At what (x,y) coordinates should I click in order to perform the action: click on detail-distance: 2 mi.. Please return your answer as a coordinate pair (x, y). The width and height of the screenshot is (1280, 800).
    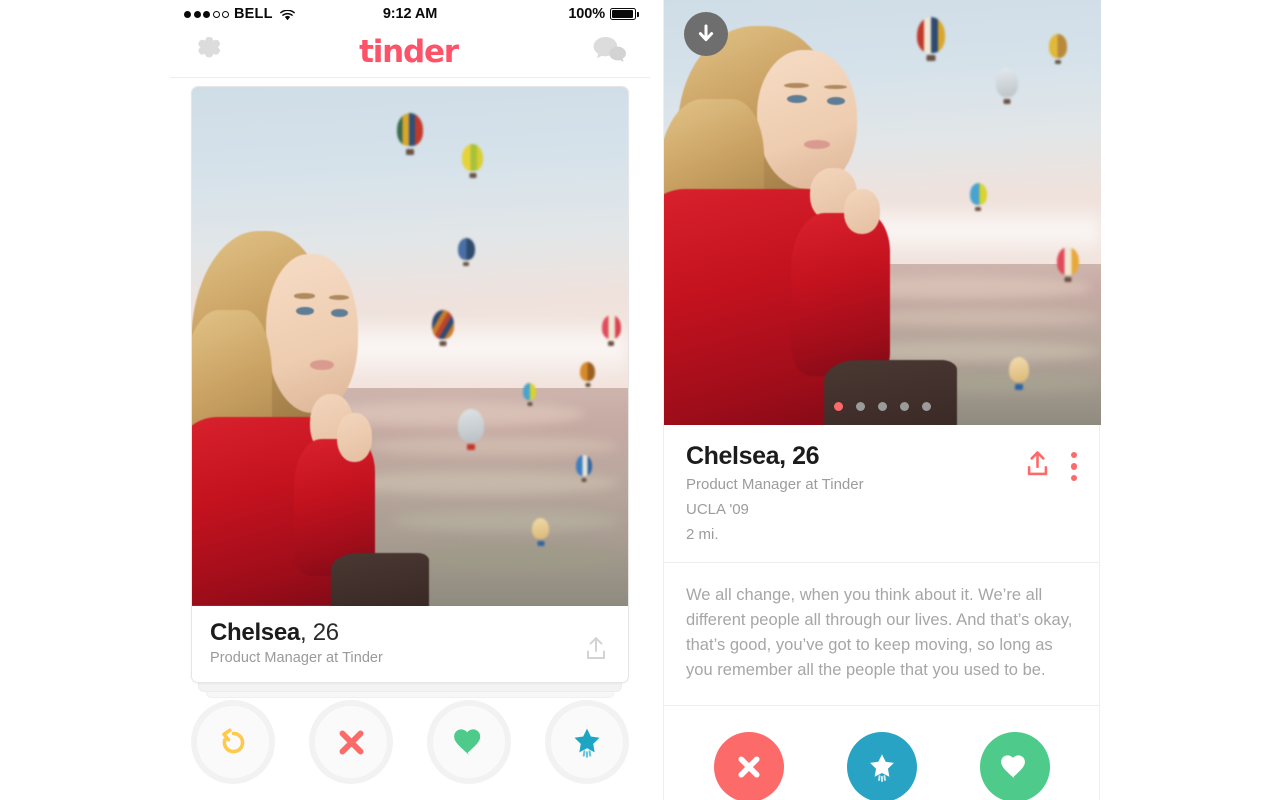
    Looking at the image, I should click on (702, 534).